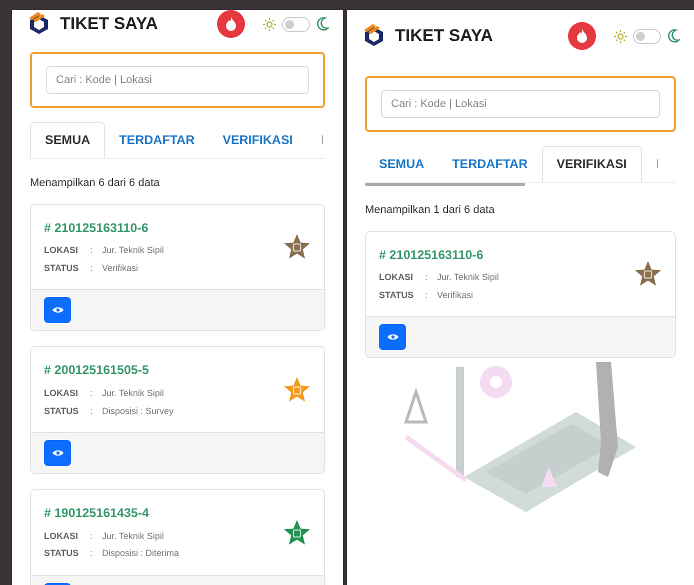  I want to click on result-summary: Menampilkan 1 dari 6 data, so click(430, 210).